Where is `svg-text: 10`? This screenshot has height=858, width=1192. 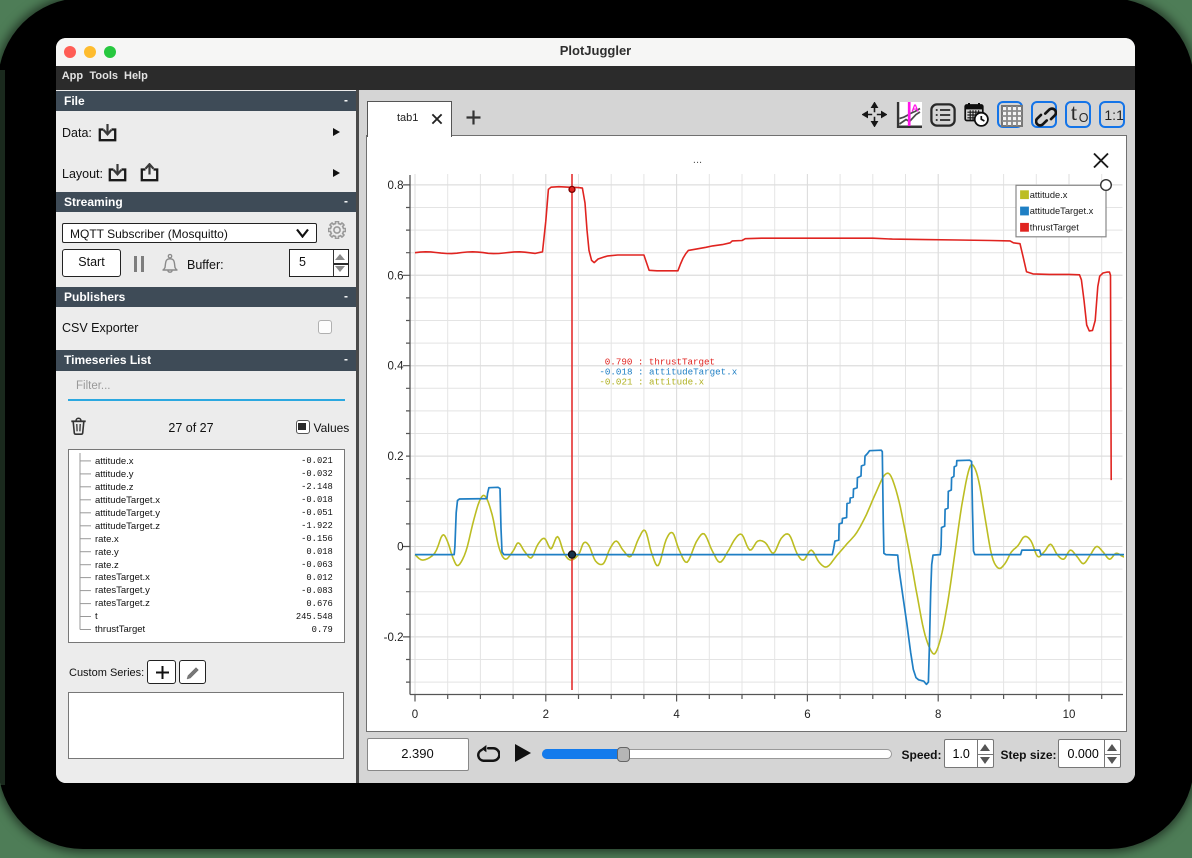 svg-text: 10 is located at coordinates (1069, 715).